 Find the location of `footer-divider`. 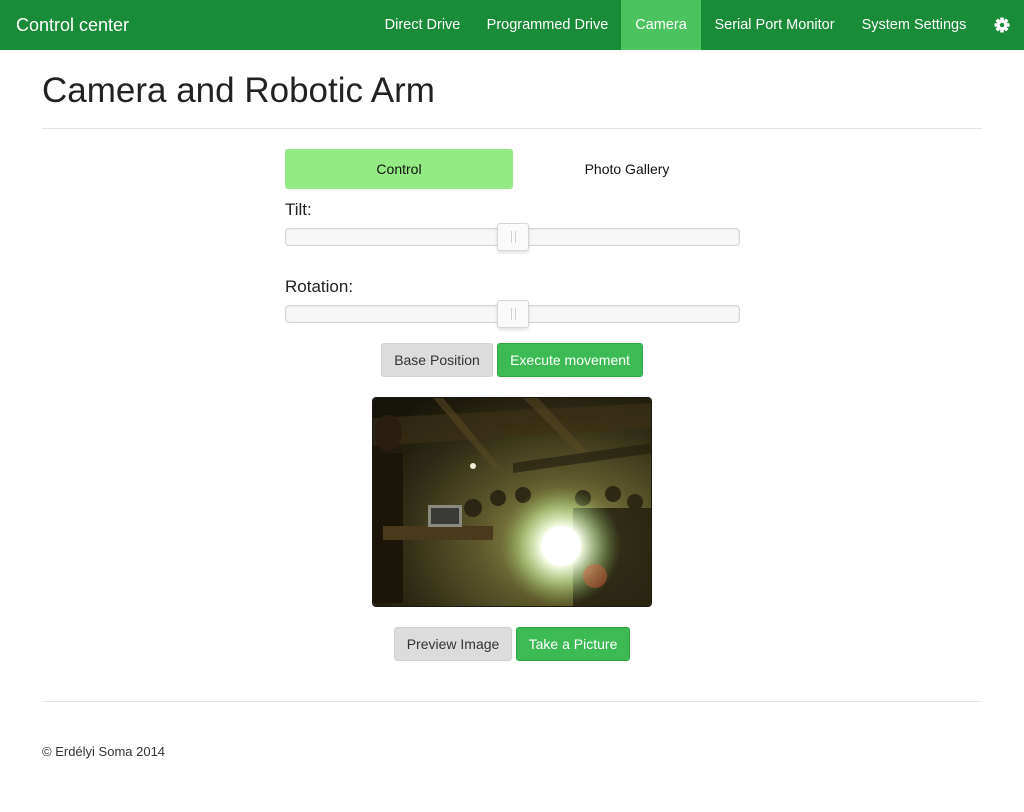

footer-divider is located at coordinates (512, 701).